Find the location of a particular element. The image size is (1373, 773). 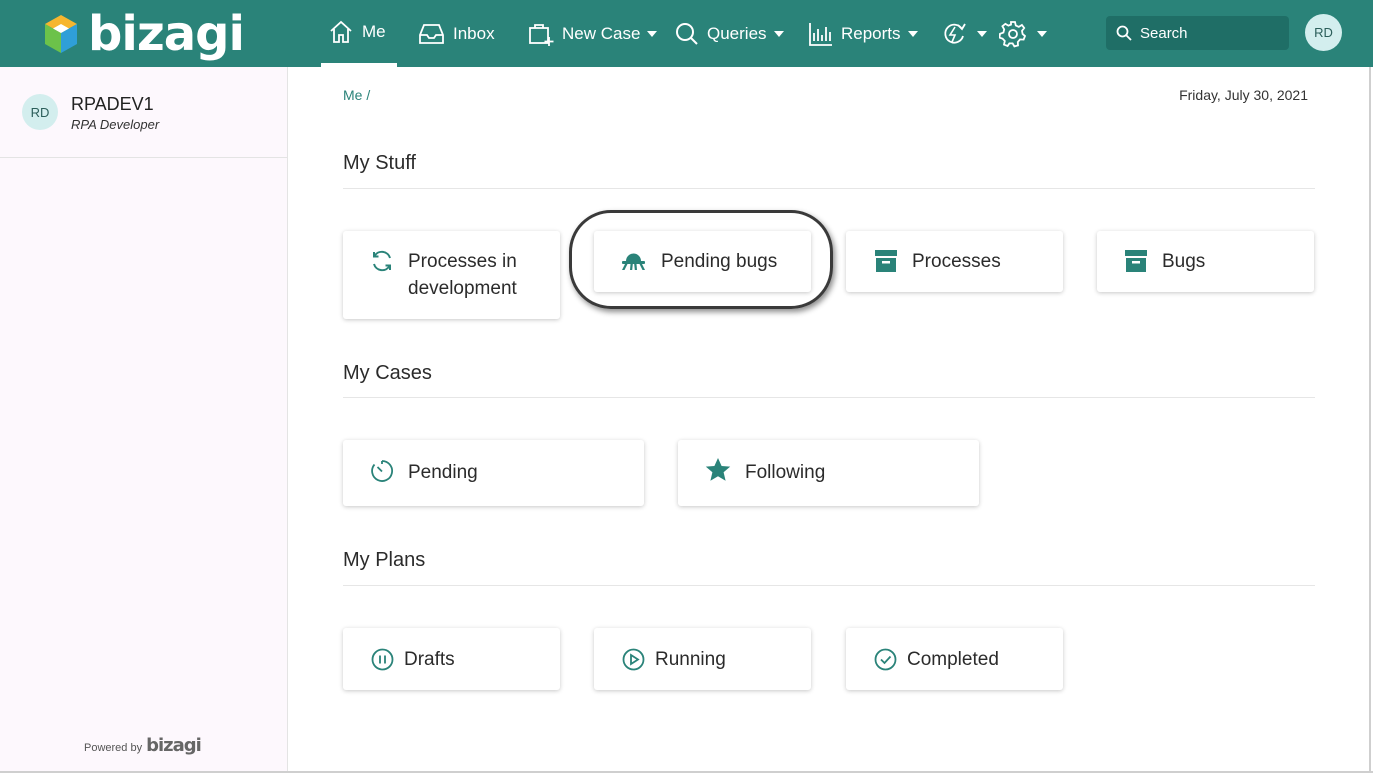

card-bugs: Bugs is located at coordinates (1205, 261).